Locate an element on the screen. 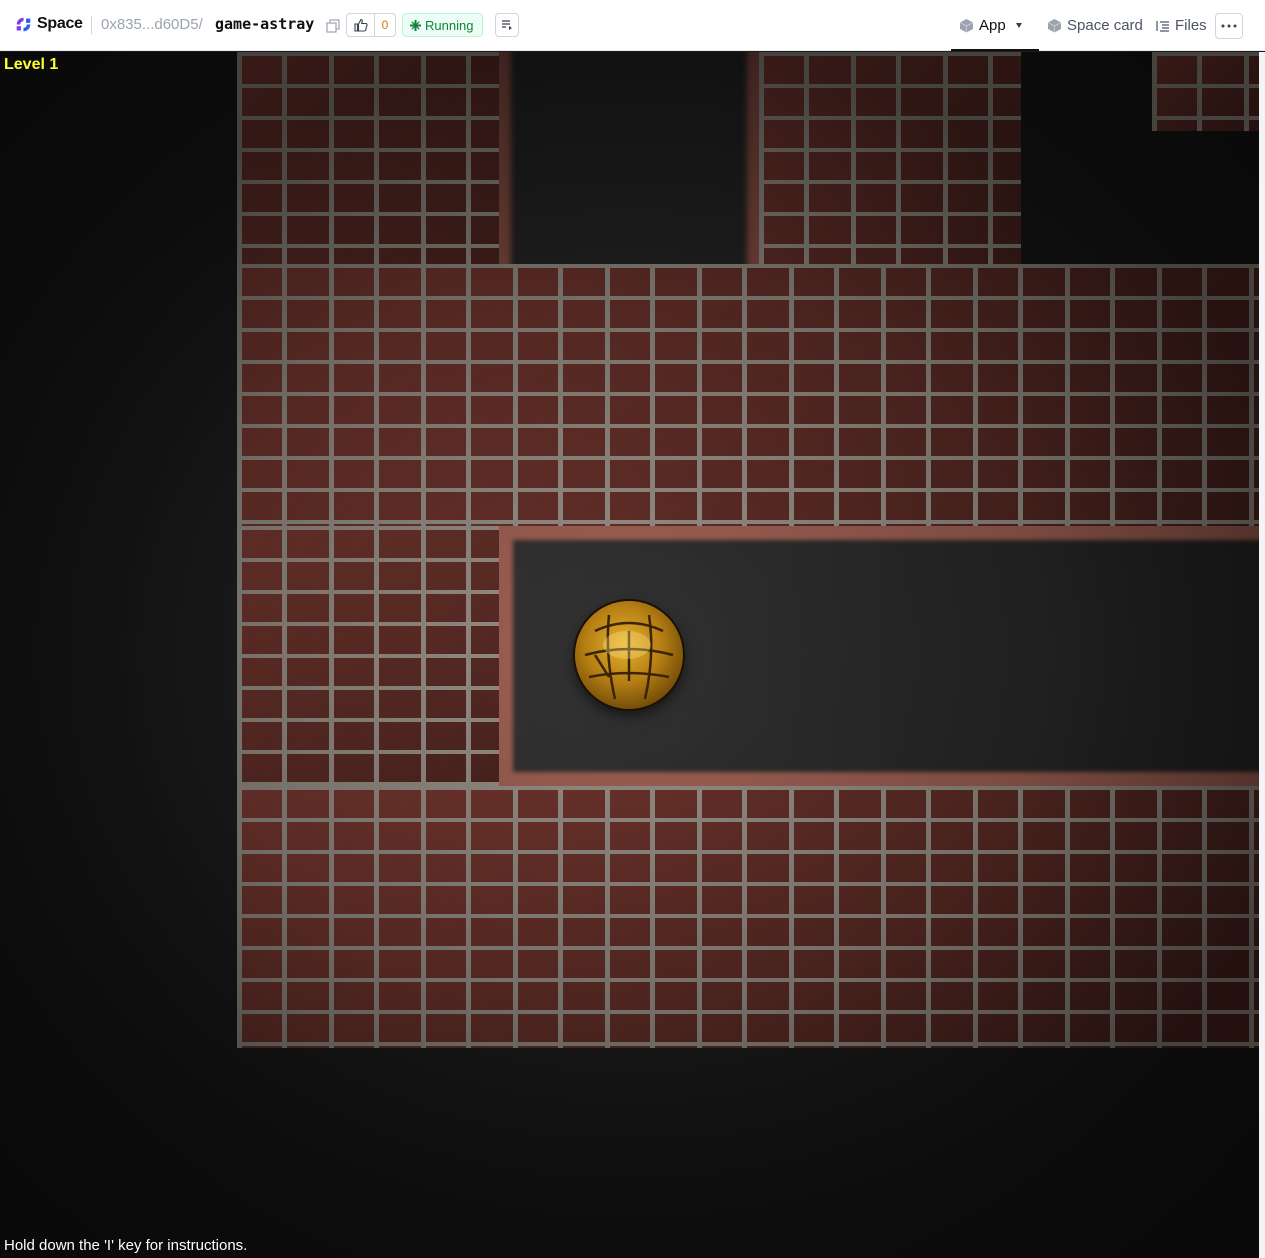 This screenshot has height=1258, width=1265. more-options-button is located at coordinates (1229, 26).